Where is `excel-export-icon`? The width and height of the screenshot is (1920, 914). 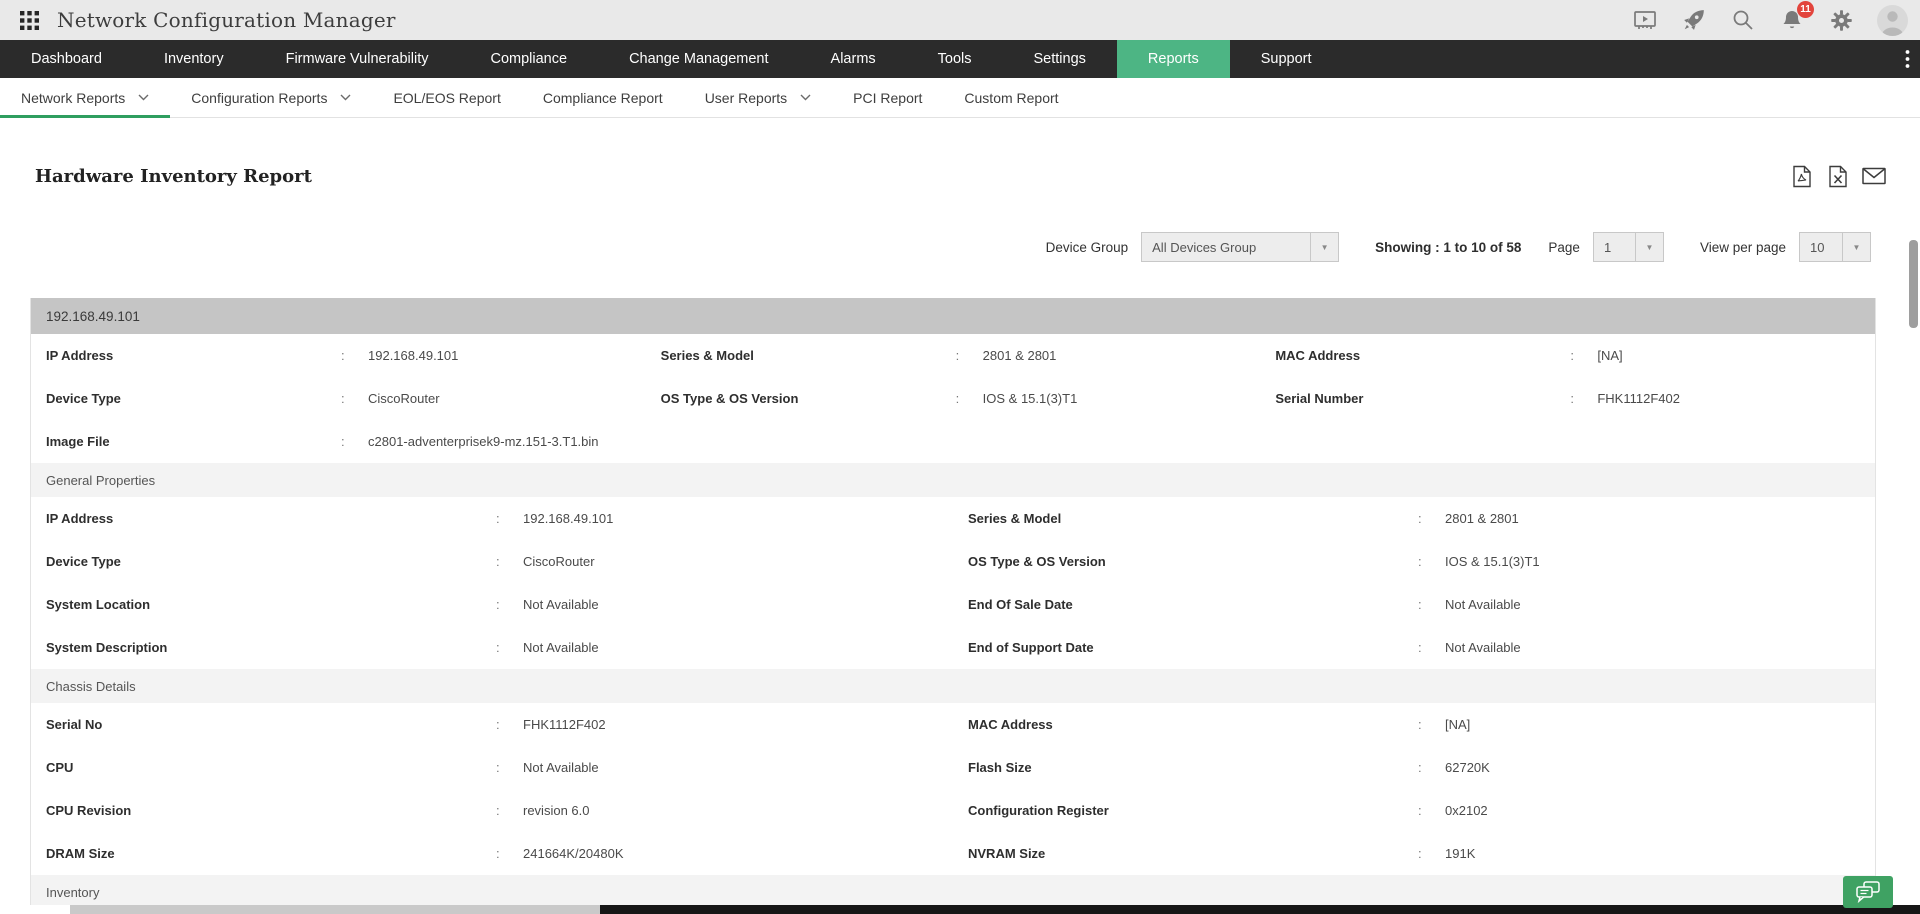
excel-export-icon is located at coordinates (1838, 176).